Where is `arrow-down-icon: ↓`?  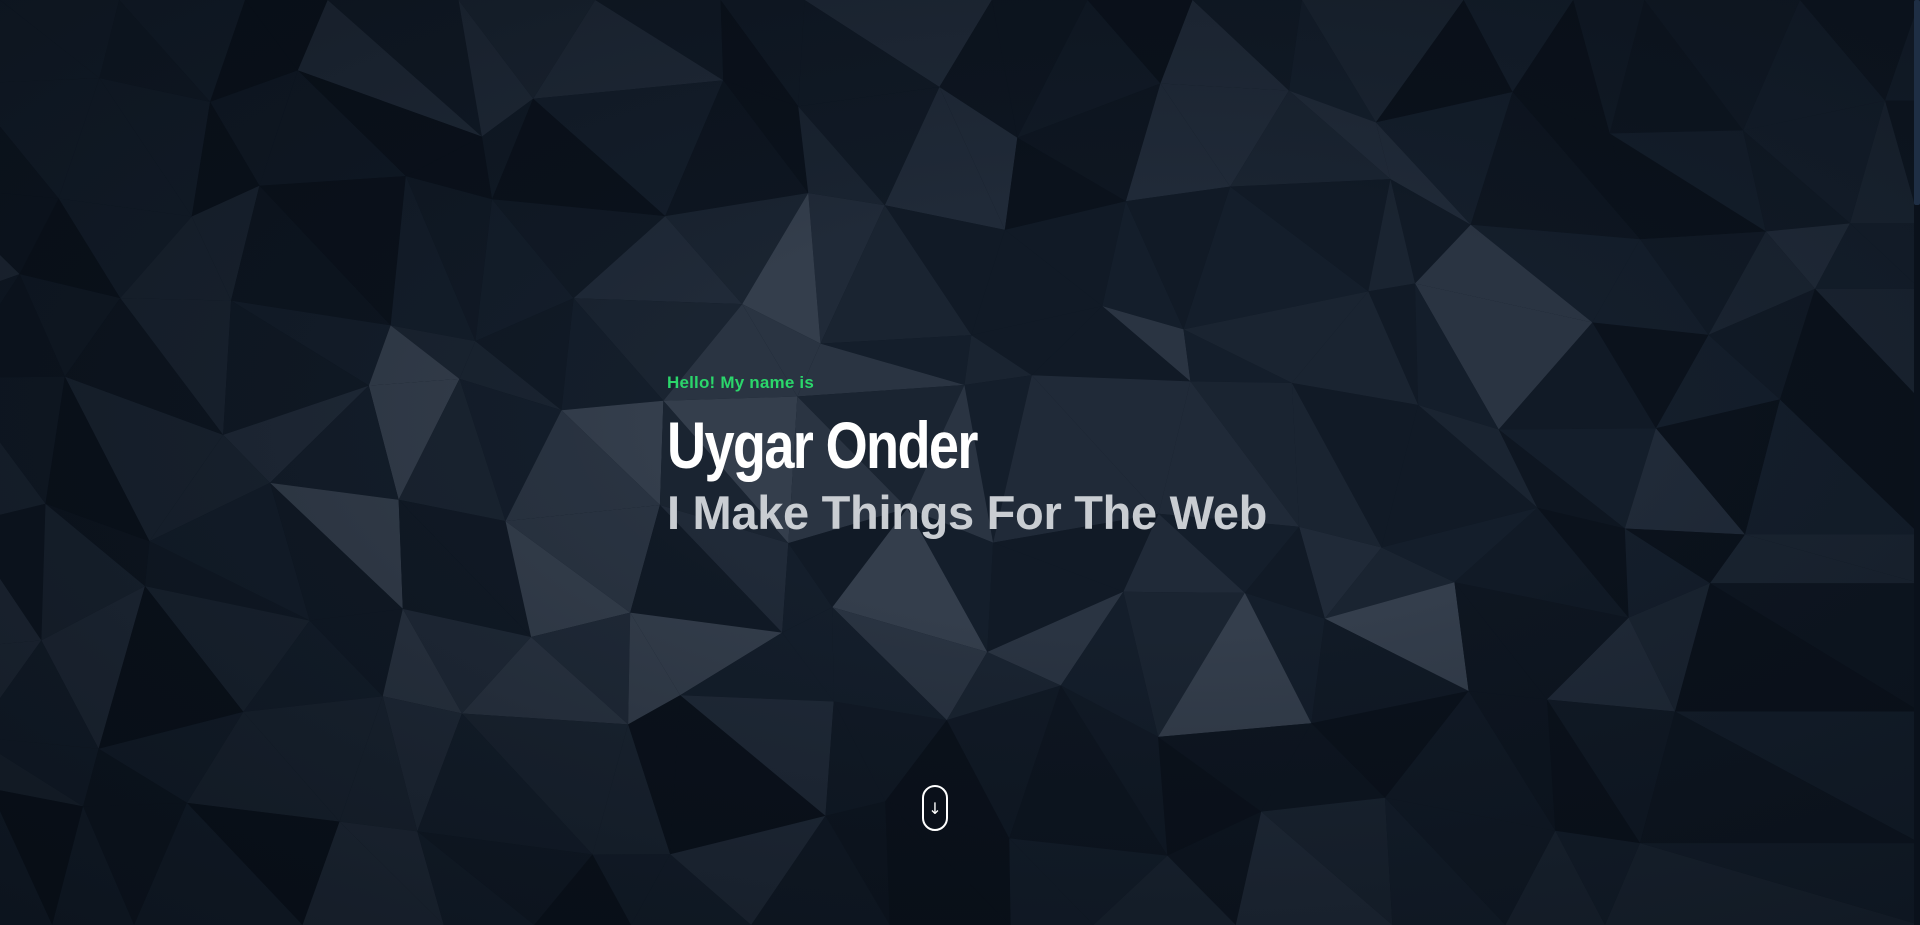
arrow-down-icon: ↓ is located at coordinates (935, 808).